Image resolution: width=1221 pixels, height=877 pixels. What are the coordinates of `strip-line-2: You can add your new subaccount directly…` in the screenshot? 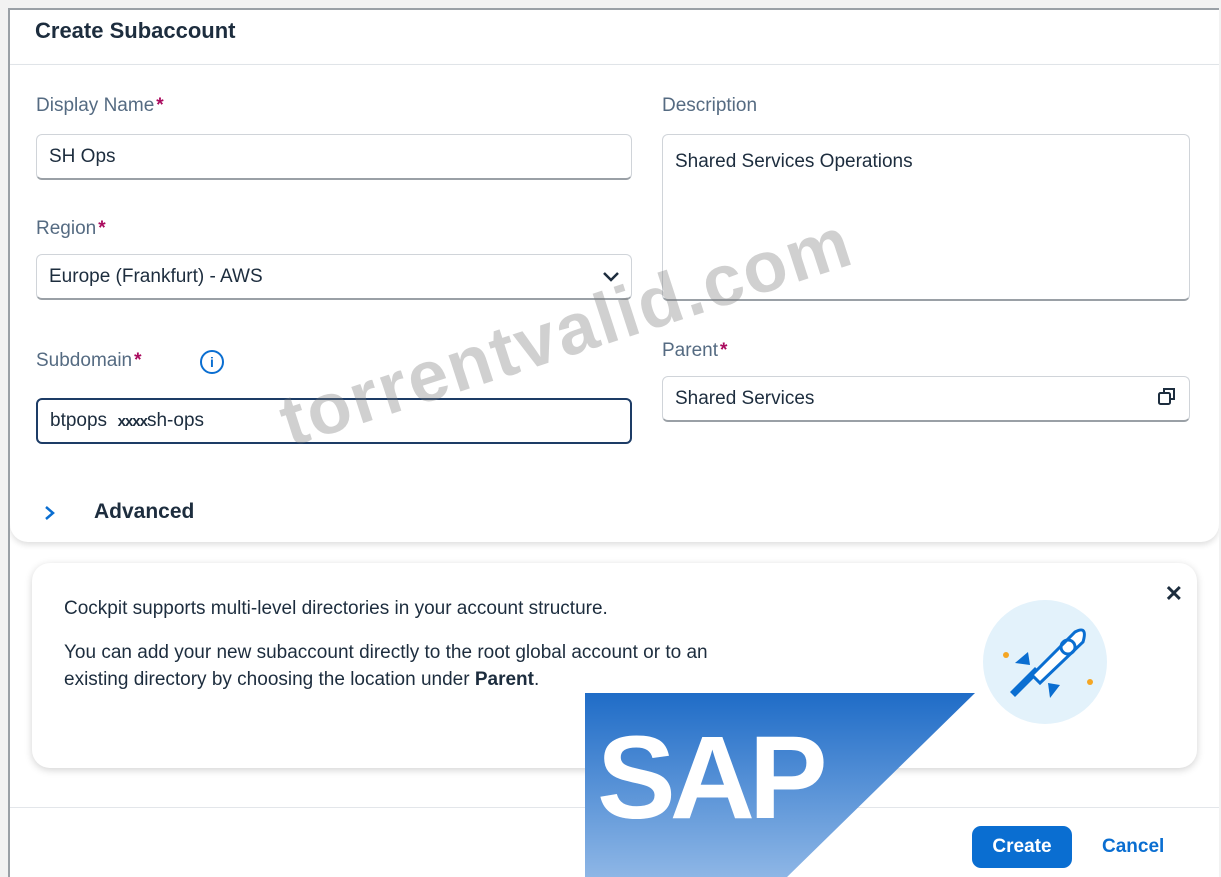 It's located at (386, 652).